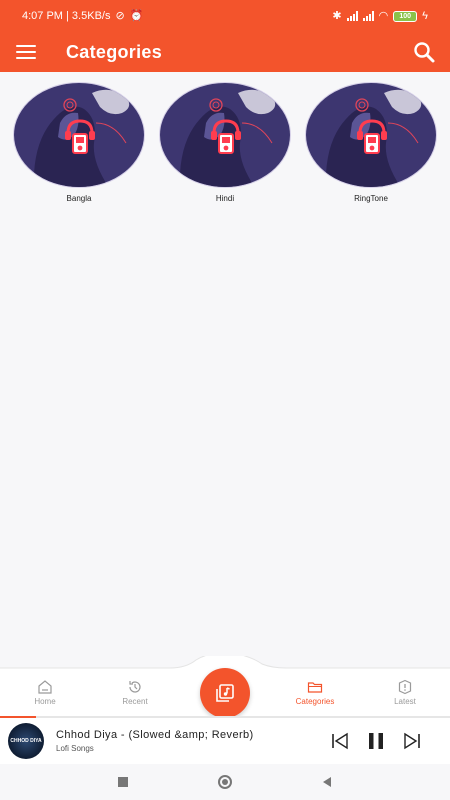 This screenshot has height=800, width=450. What do you see at coordinates (337, 15) in the screenshot?
I see `bluetooth-icon: ✱` at bounding box center [337, 15].